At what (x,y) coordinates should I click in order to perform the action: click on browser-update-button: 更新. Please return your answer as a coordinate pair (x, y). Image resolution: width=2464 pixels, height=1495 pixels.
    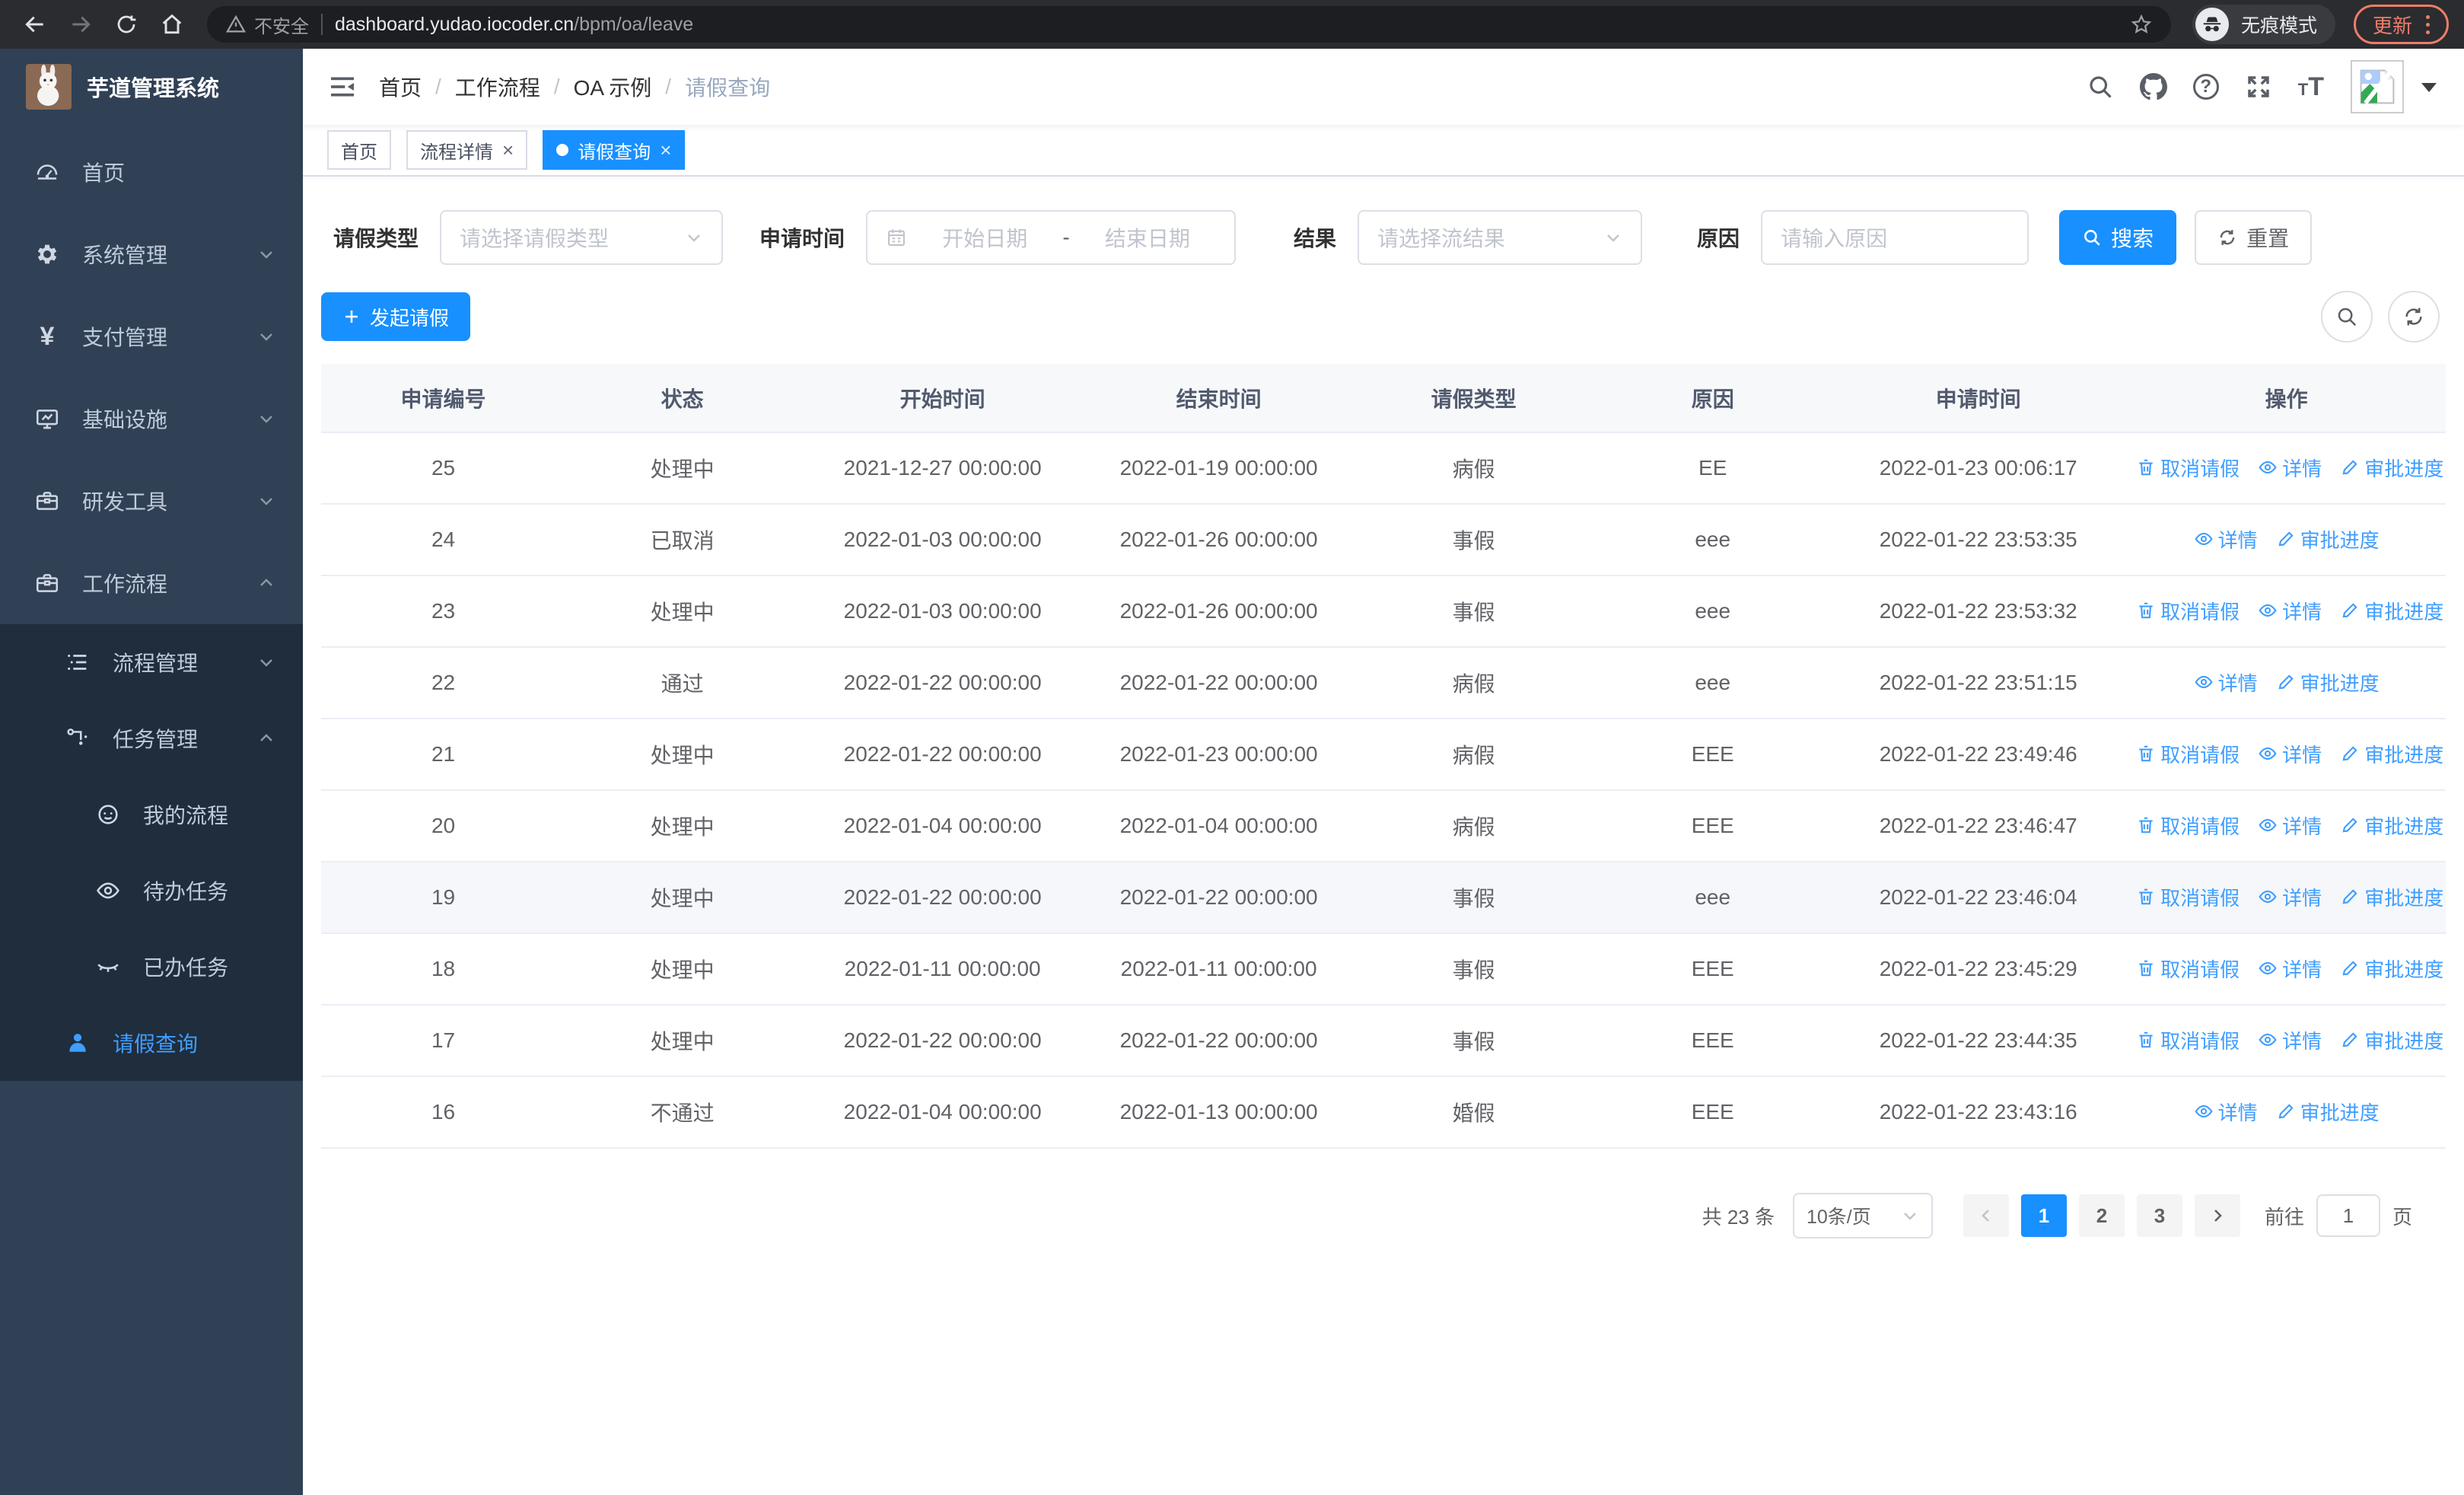
    Looking at the image, I should click on (2401, 25).